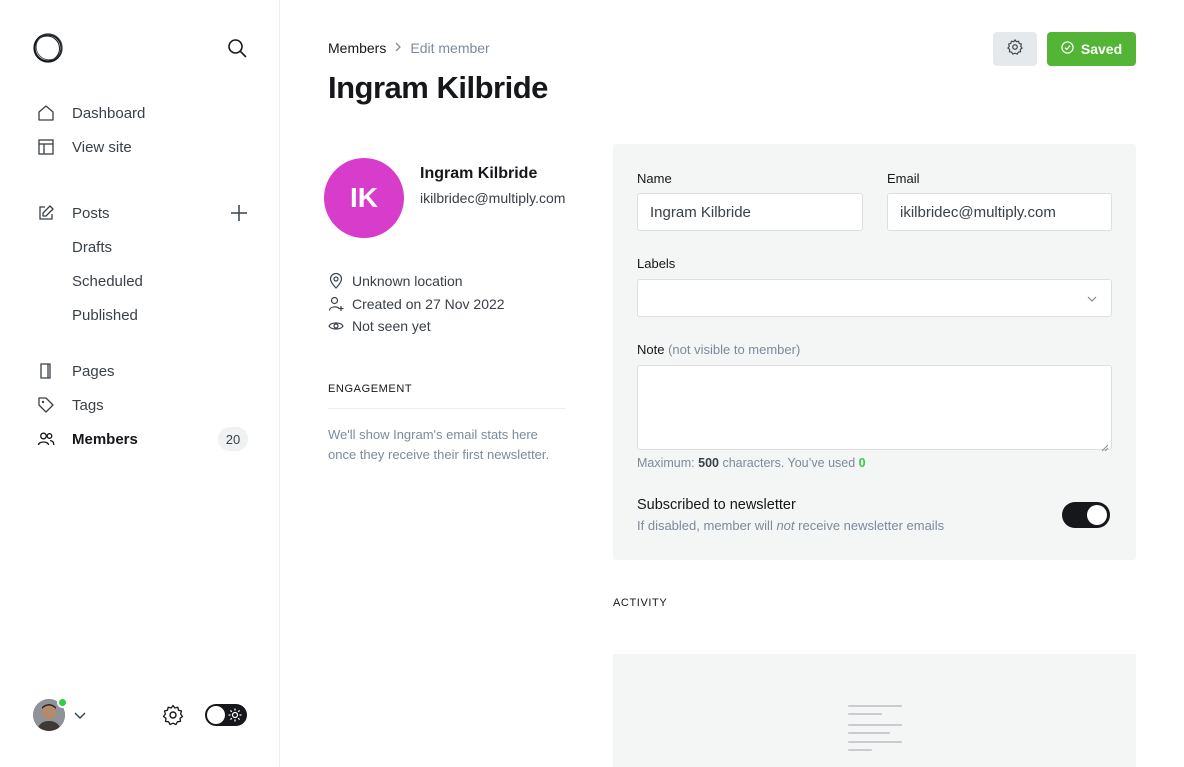 The height and width of the screenshot is (767, 1184). I want to click on edit-icon, so click(46, 213).